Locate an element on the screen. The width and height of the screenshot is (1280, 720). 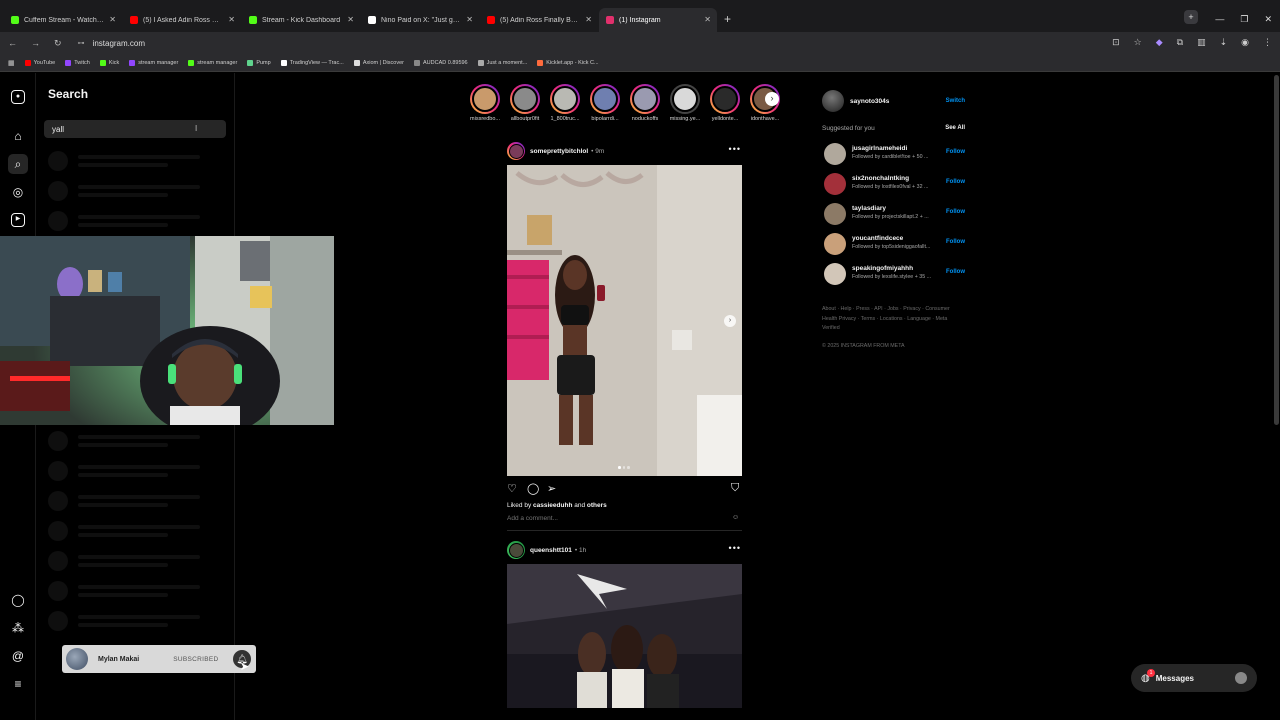
bookmark-item: YouTube is located at coordinates (39, 62).